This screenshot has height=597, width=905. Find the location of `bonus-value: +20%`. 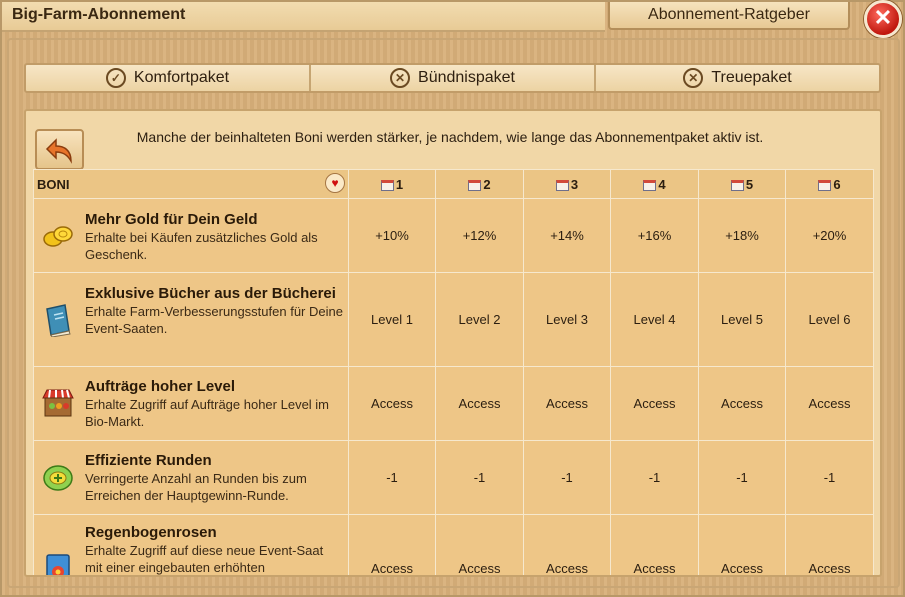

bonus-value: +20% is located at coordinates (829, 235).